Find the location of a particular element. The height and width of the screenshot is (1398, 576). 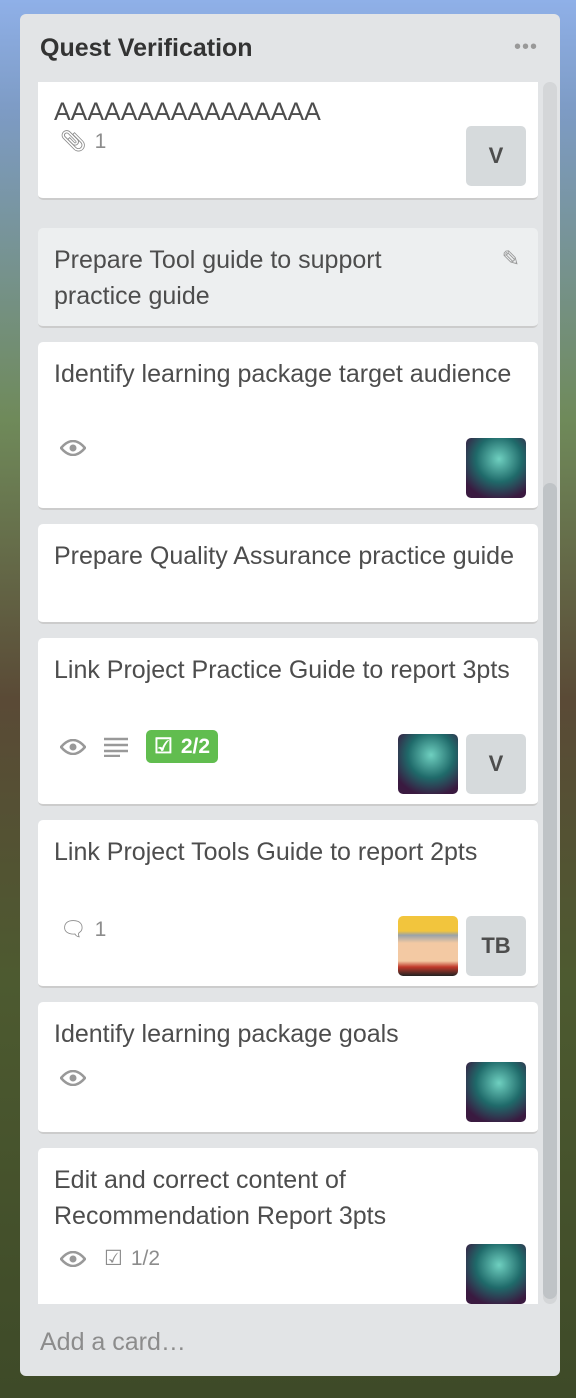

pencil-icon: ✎ is located at coordinates (511, 259).